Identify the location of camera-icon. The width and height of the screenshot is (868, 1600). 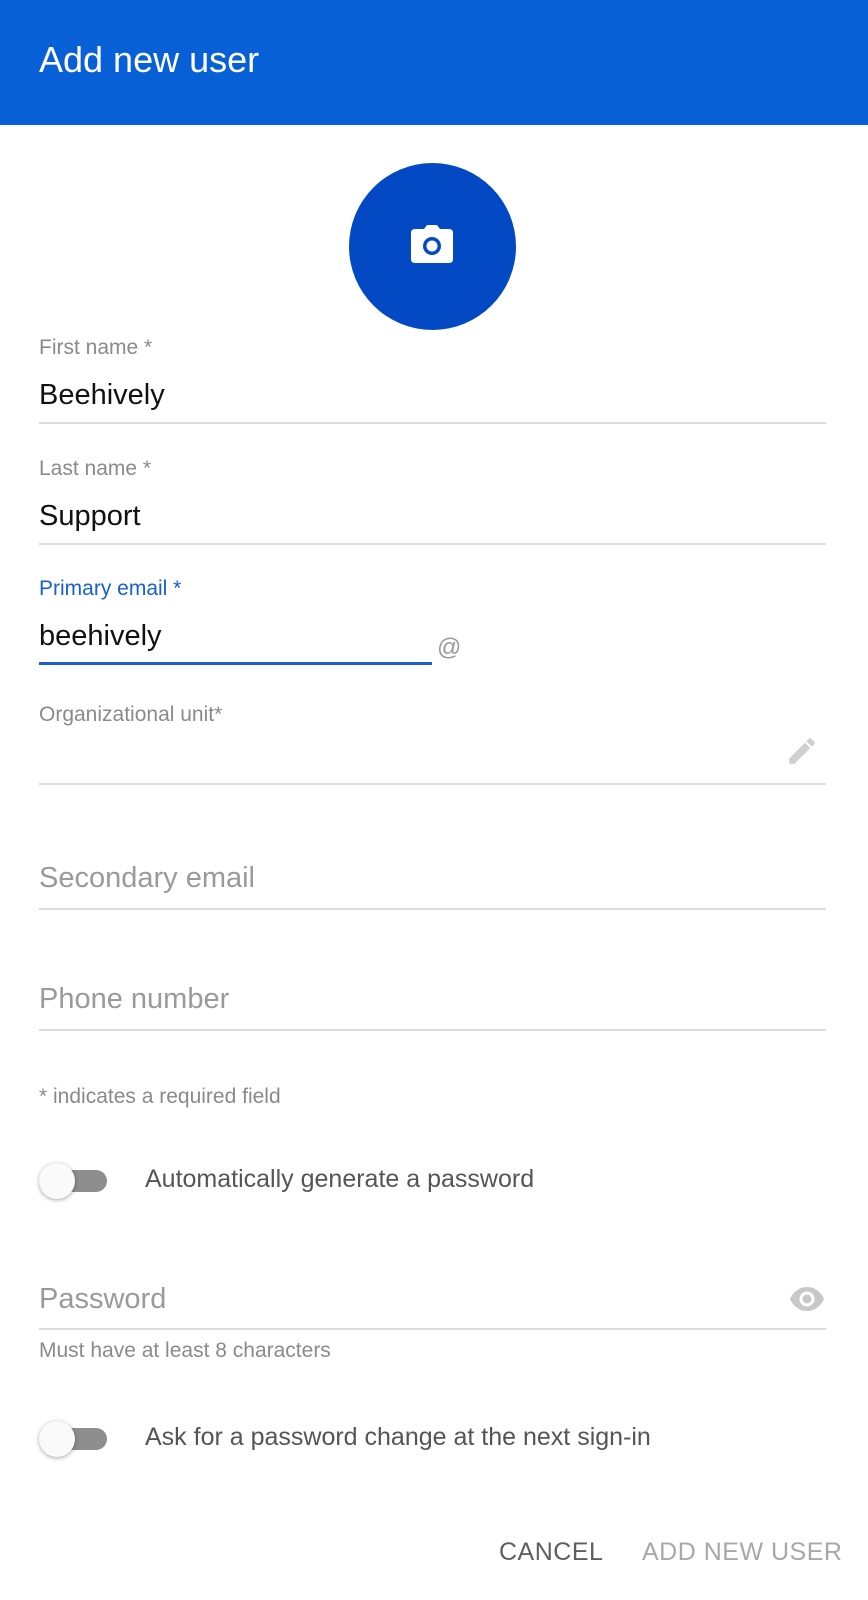
(432, 244).